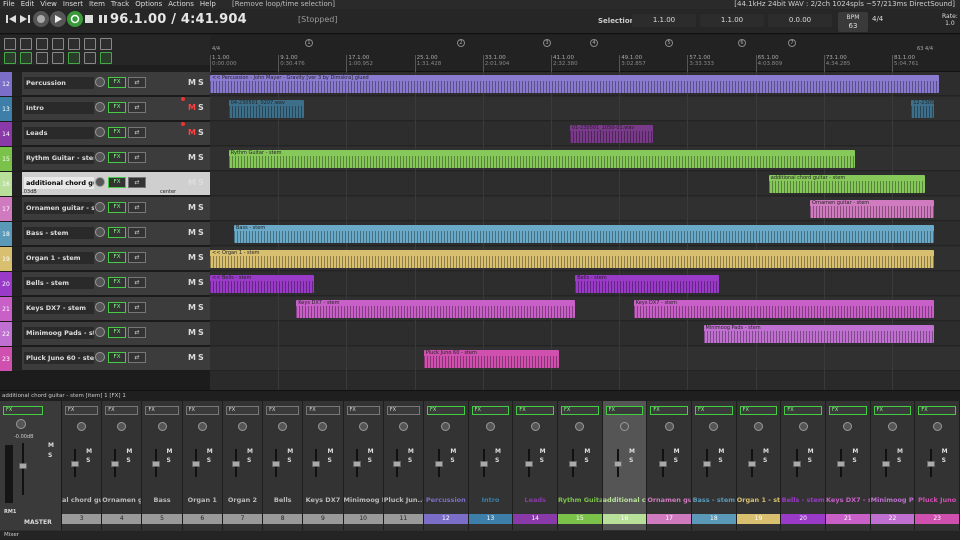 The image size is (960, 540). Describe the element at coordinates (82, 465) in the screenshot. I see `mixer-strip-3: FX M Sal chord gui 3` at that location.